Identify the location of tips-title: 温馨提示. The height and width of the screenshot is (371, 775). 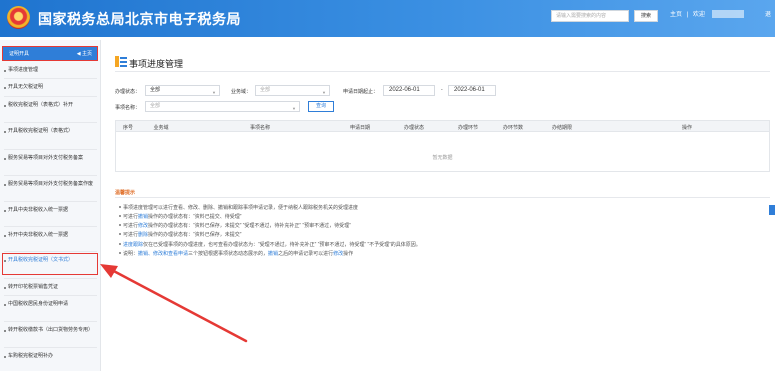
(125, 193).